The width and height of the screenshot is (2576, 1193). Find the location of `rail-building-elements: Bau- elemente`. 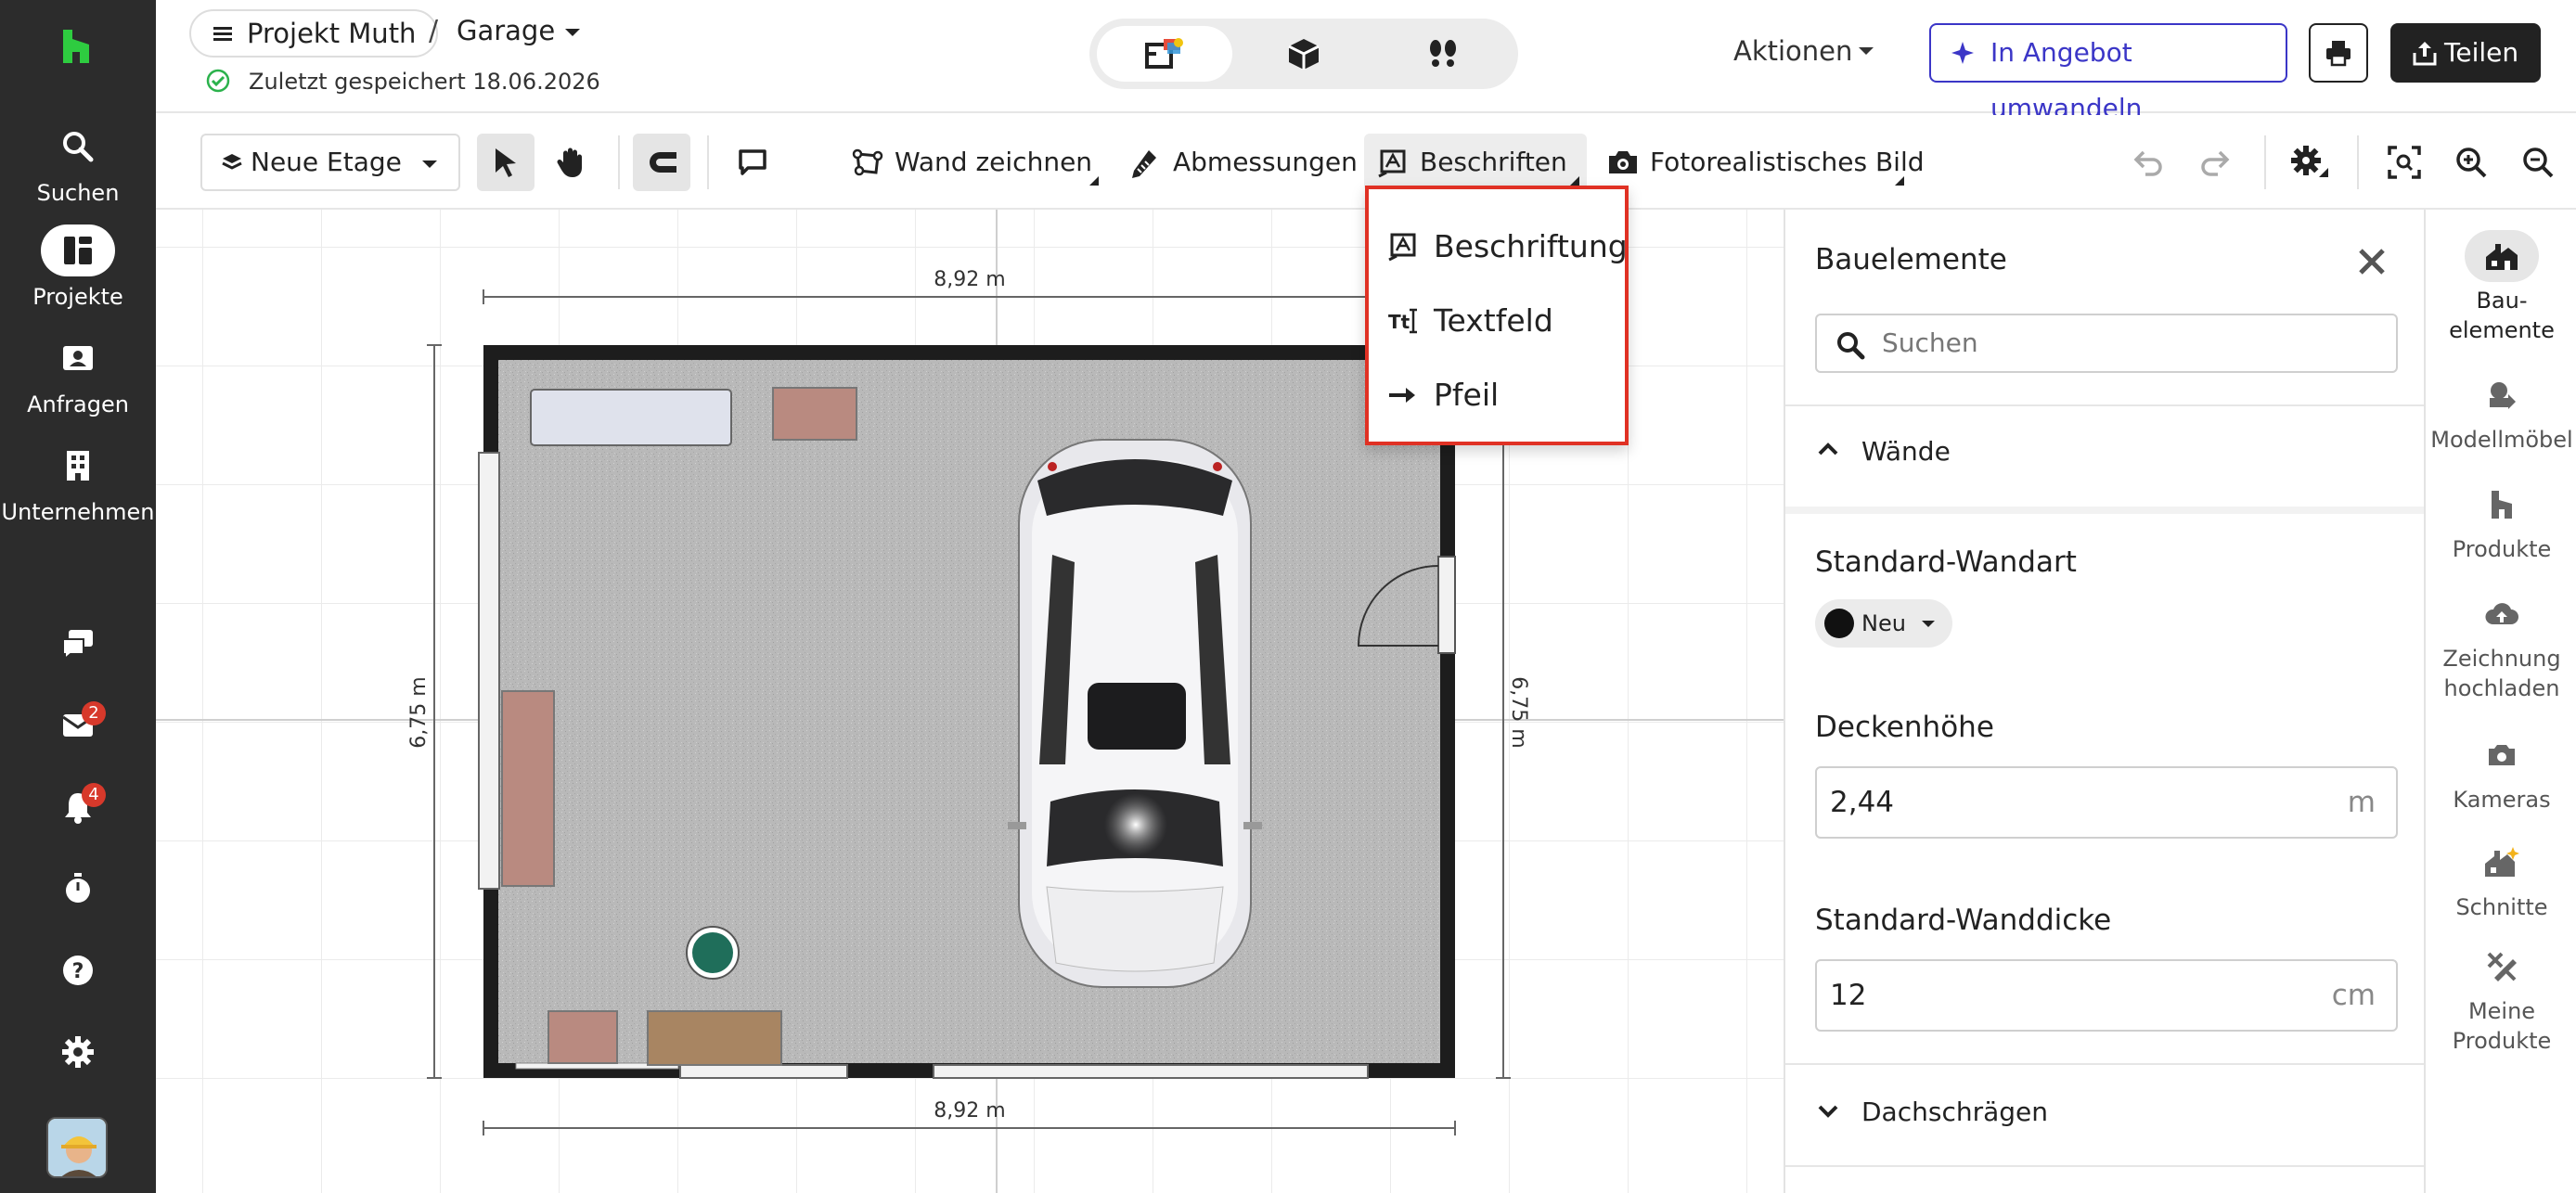

rail-building-elements: Bau- elemente is located at coordinates (2501, 287).